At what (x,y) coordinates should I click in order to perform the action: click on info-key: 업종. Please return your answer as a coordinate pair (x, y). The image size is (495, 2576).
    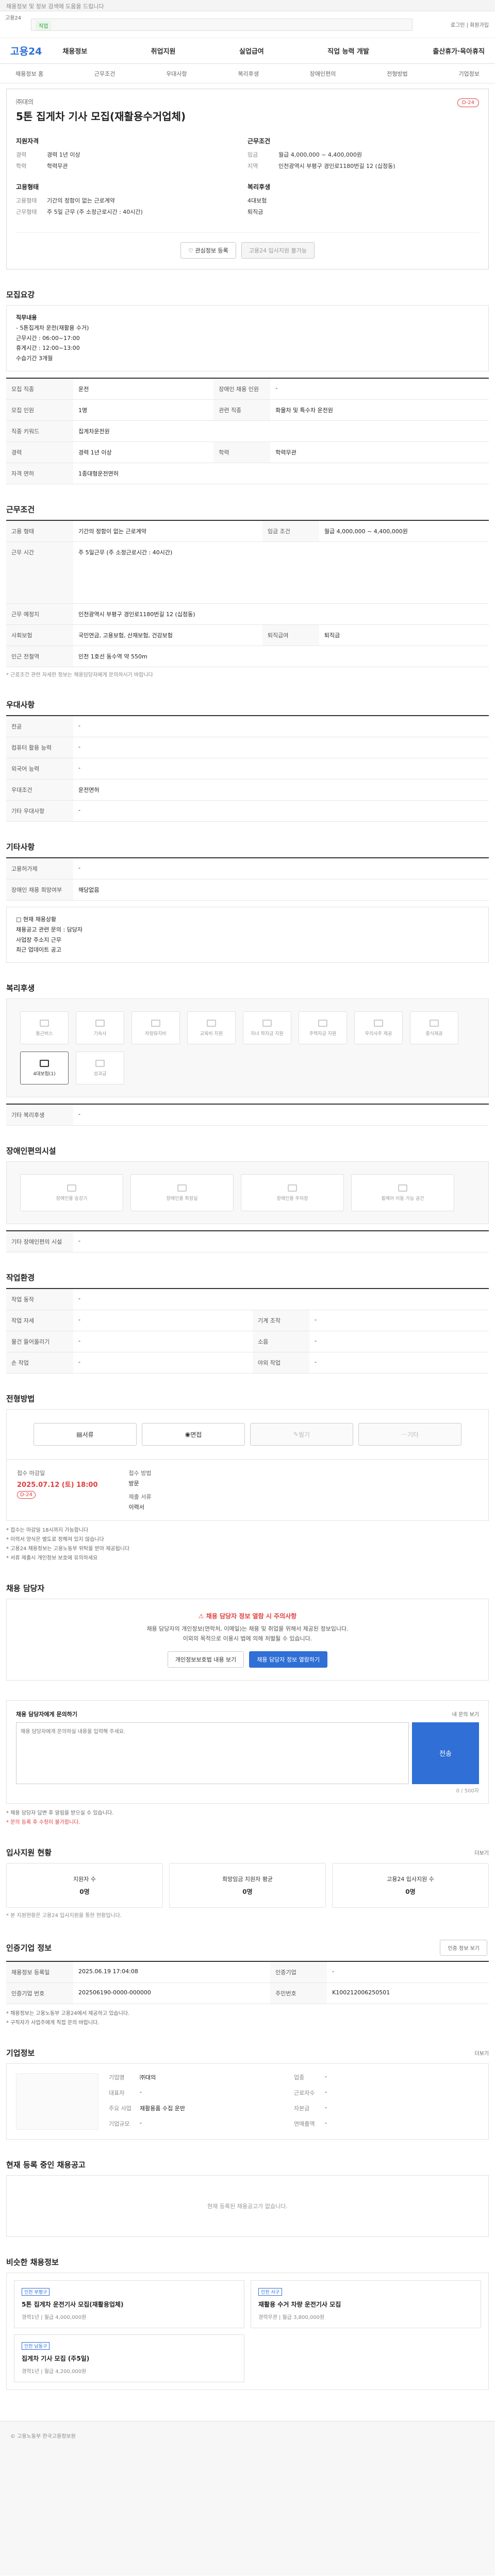
    Looking at the image, I should click on (299, 2077).